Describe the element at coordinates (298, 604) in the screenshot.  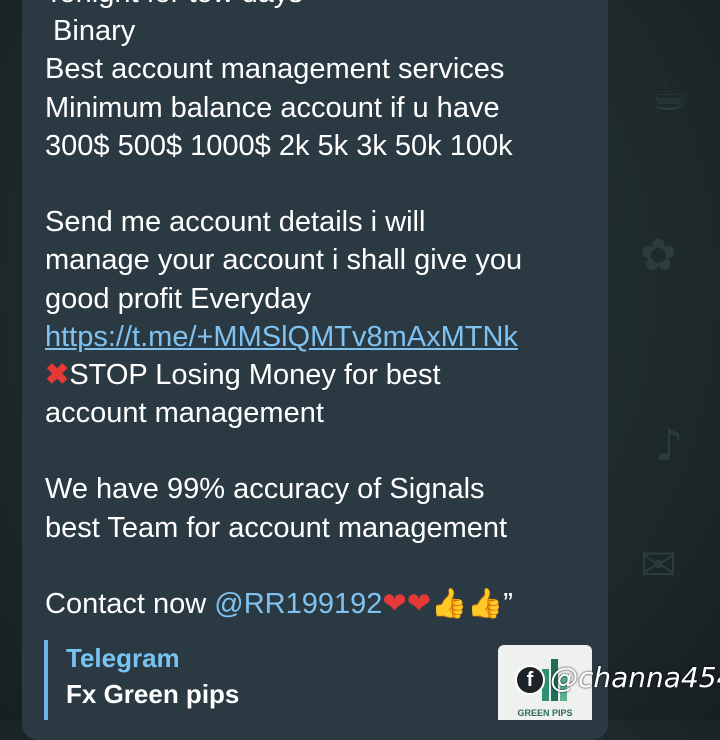
I see `contact-mention-link: @RR199192` at that location.